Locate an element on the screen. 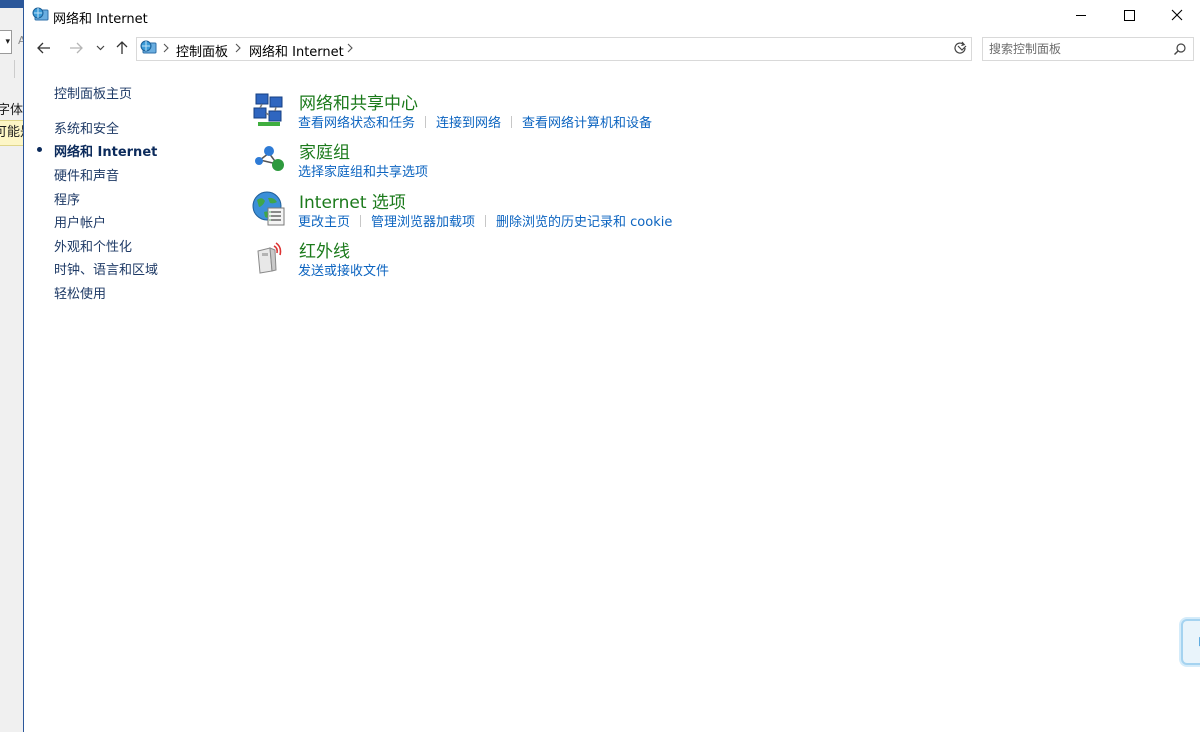  category-links: 发送或接收文件 is located at coordinates (343, 269).